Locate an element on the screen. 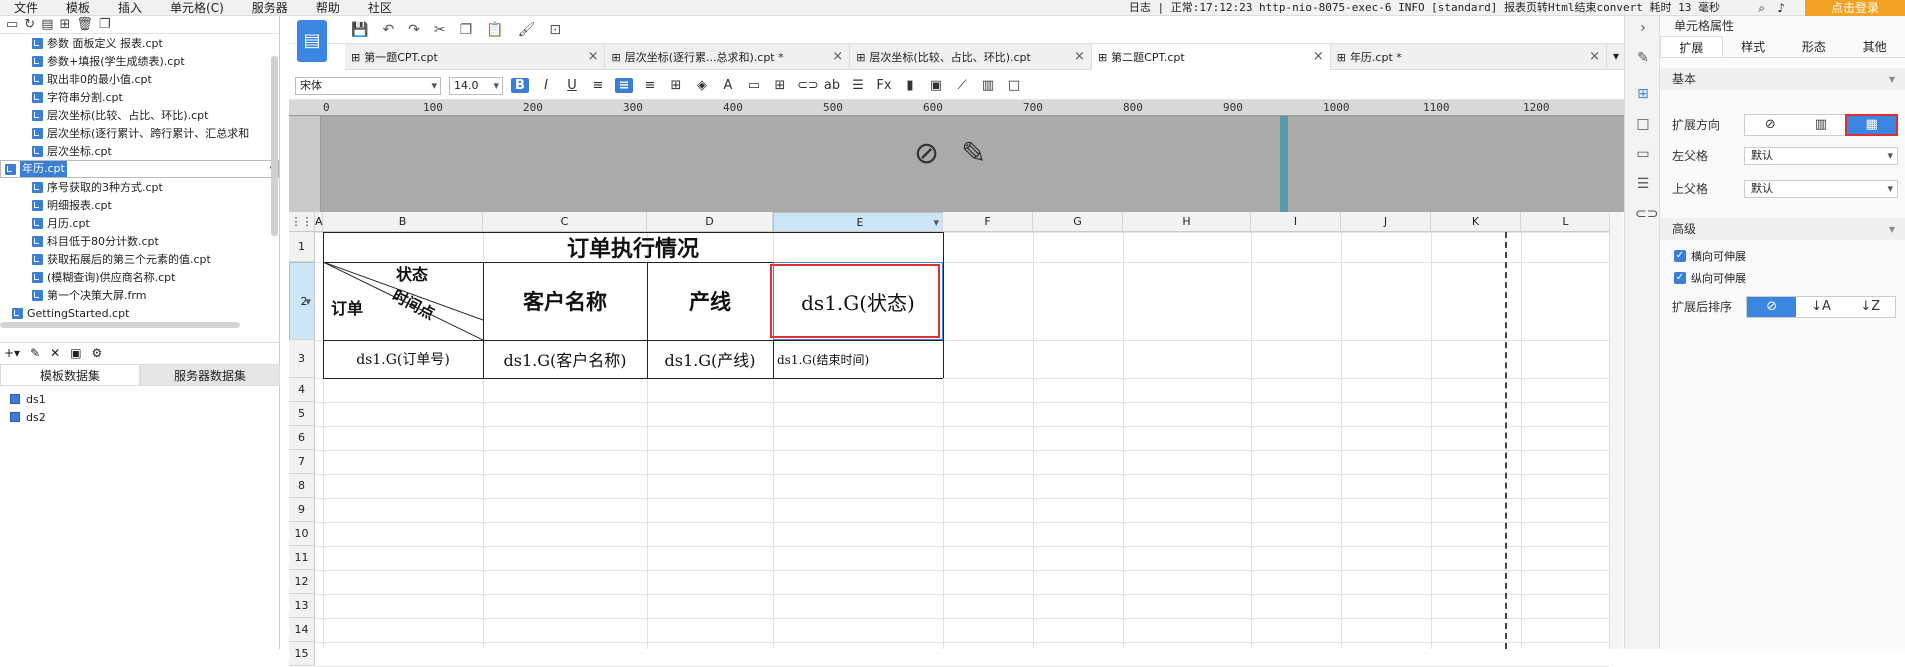 The width and height of the screenshot is (1905, 667). sort-ascending-icon: ↓A is located at coordinates (1820, 307).